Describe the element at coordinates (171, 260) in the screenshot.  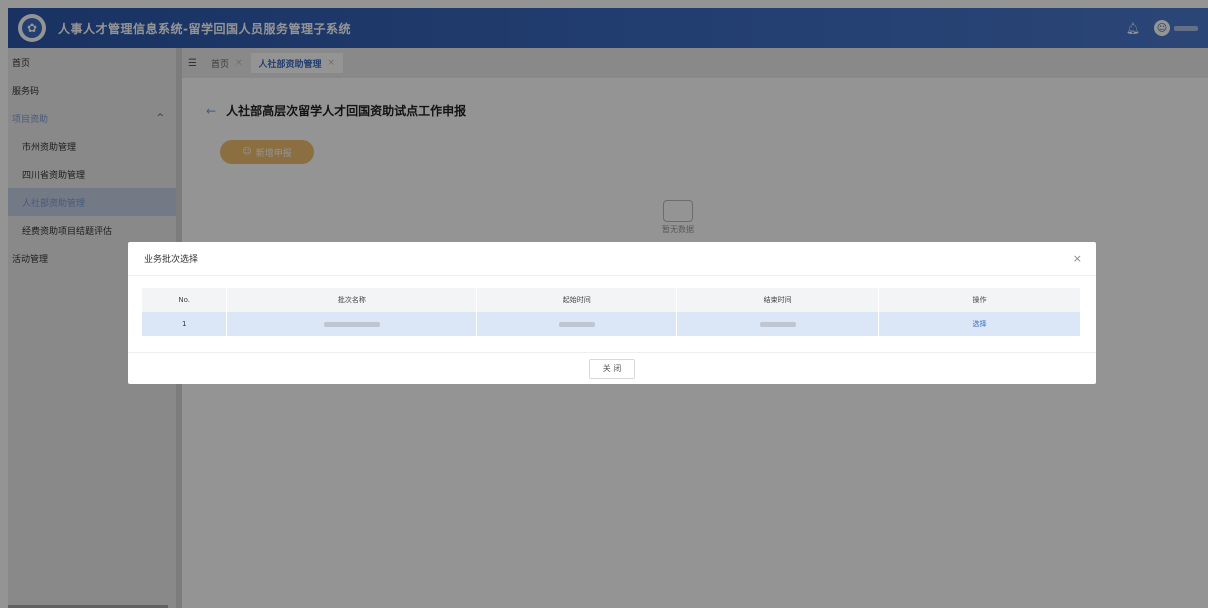
I see `dialog-title: 业务批次选择` at that location.